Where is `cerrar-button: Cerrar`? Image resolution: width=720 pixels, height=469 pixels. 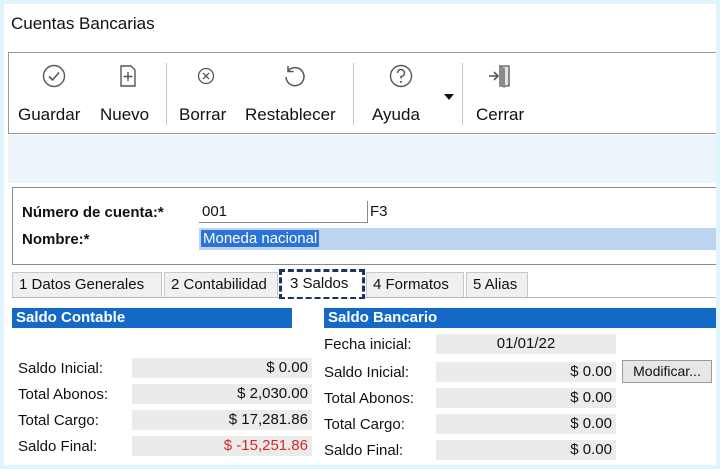
cerrar-button: Cerrar is located at coordinates (504, 93).